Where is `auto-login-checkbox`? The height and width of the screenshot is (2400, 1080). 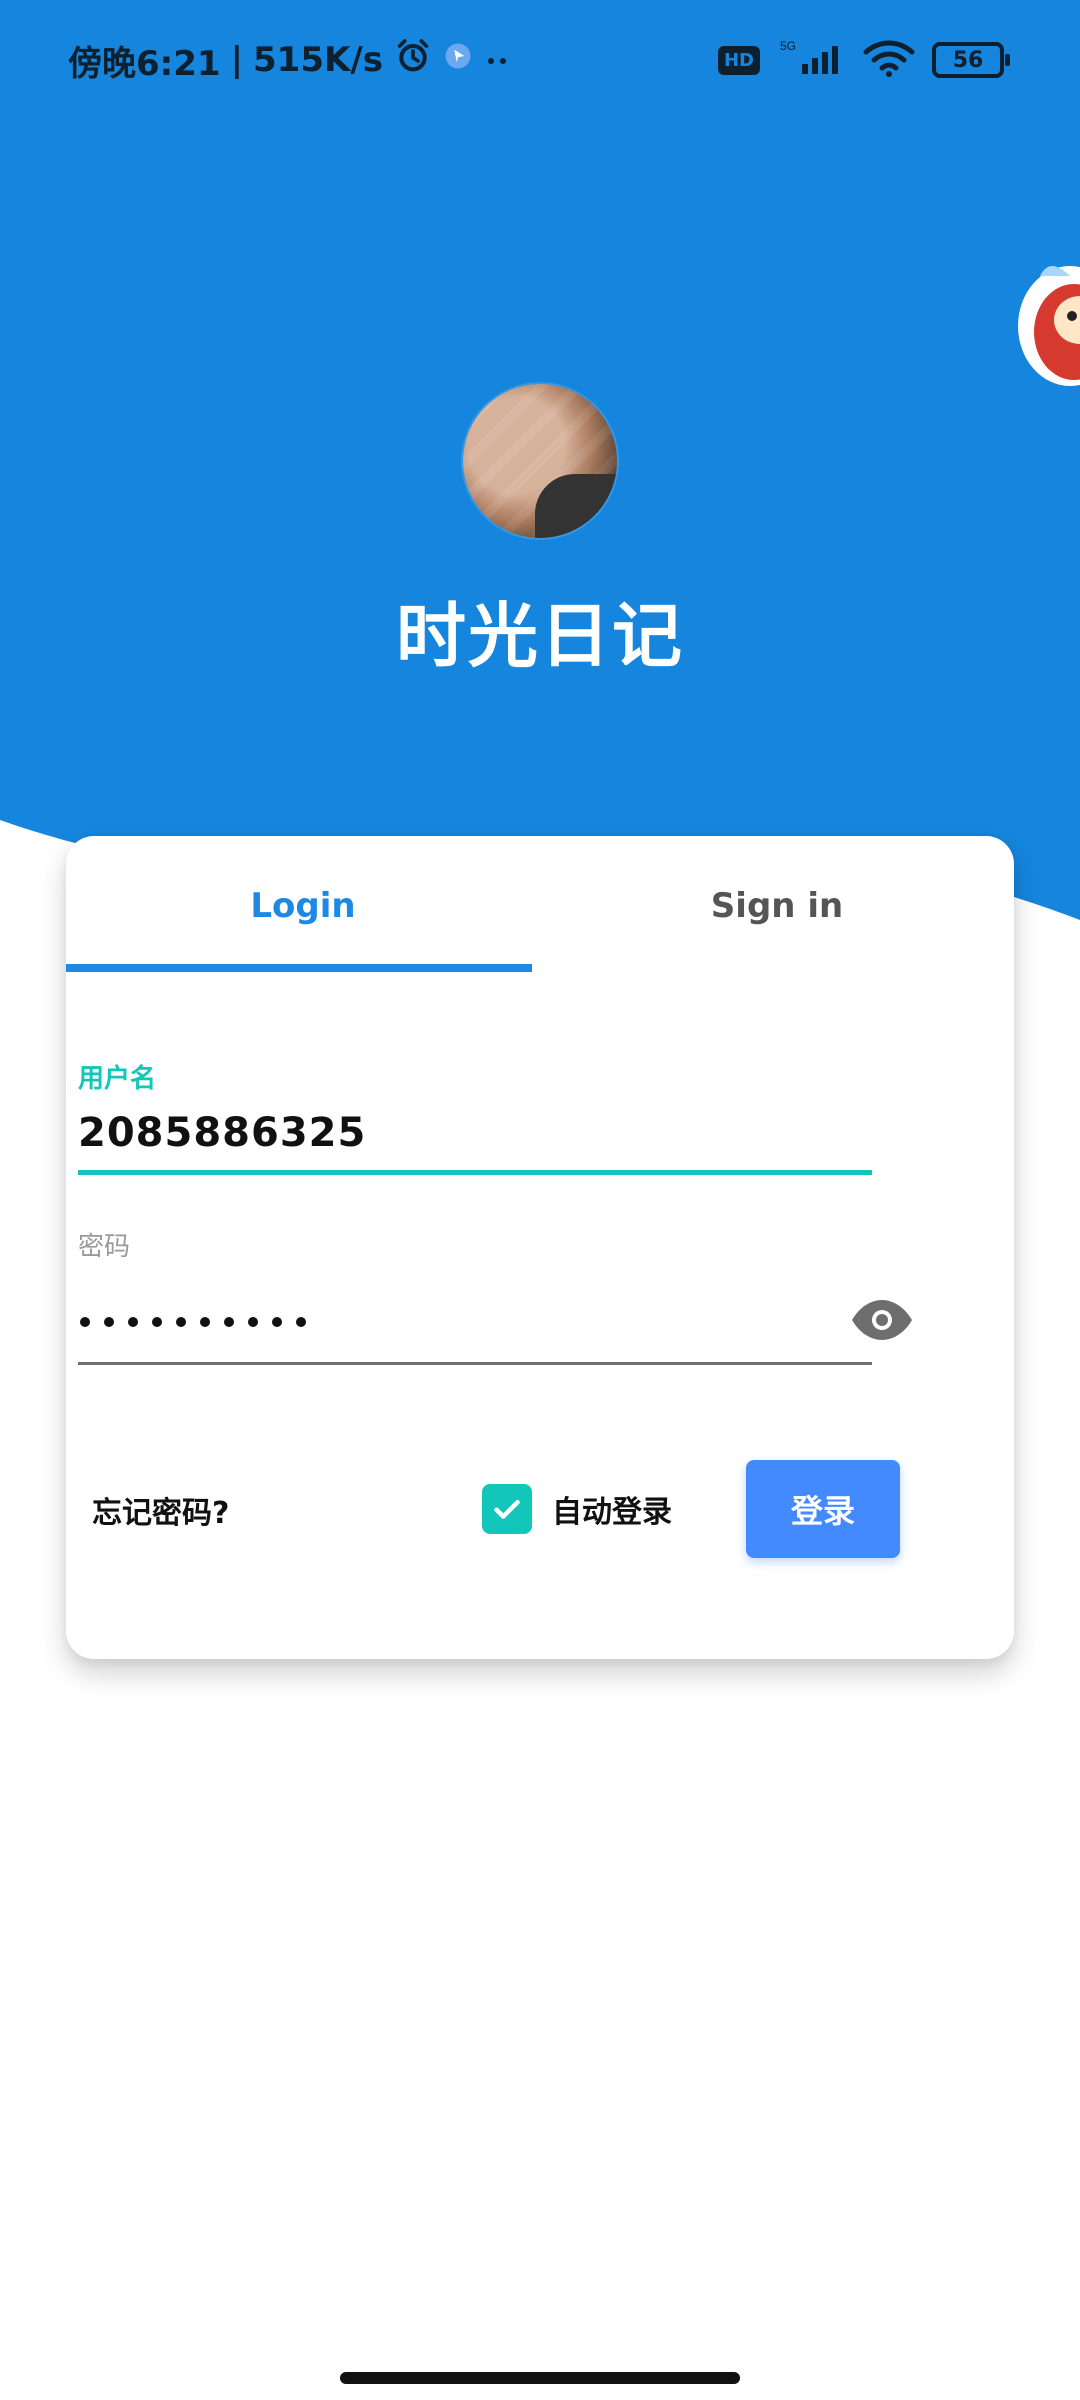
auto-login-checkbox is located at coordinates (507, 1509).